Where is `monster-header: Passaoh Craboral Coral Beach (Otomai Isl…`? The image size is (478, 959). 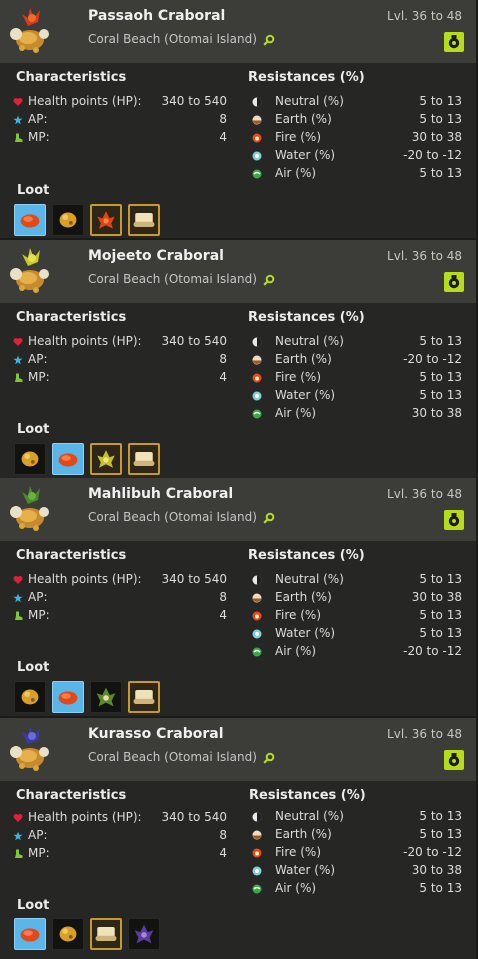
monster-header: Passaoh Craboral Coral Beach (Otomai Isl… is located at coordinates (238, 31).